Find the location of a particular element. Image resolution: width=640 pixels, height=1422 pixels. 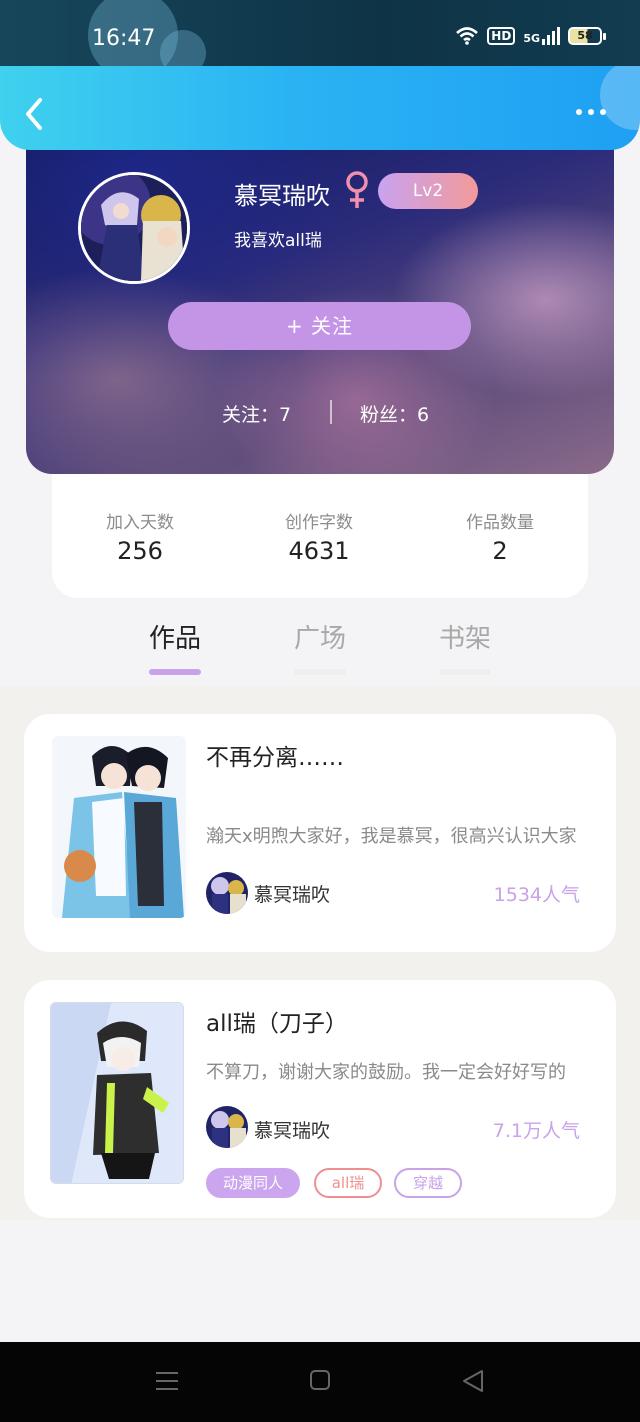

stat-label: 创作字数 is located at coordinates (319, 523).